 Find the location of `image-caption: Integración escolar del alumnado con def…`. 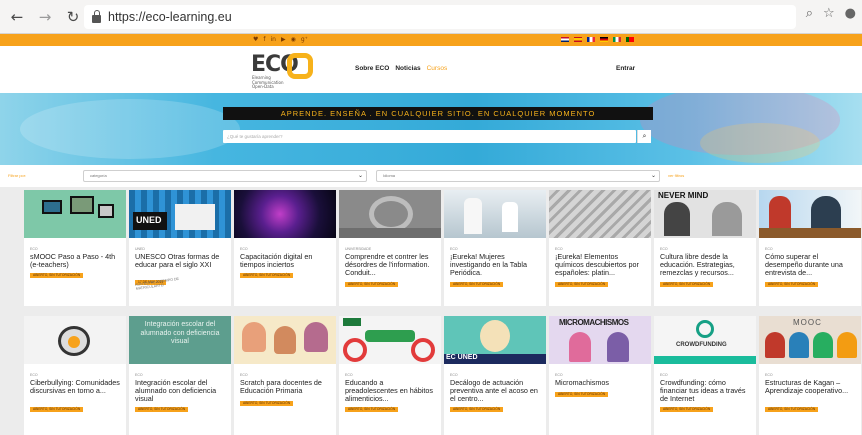

image-caption: Integración escolar del alumnado con def… is located at coordinates (180, 333).